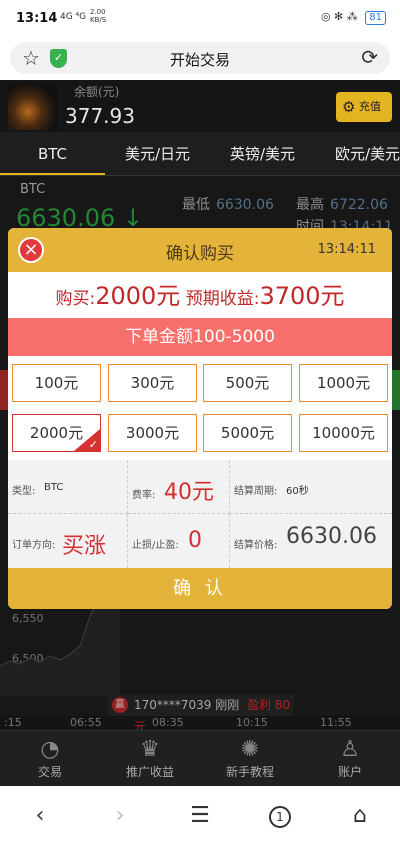  What do you see at coordinates (311, 487) in the screenshot?
I see `period-cell: 结算周期: 60秒` at bounding box center [311, 487].